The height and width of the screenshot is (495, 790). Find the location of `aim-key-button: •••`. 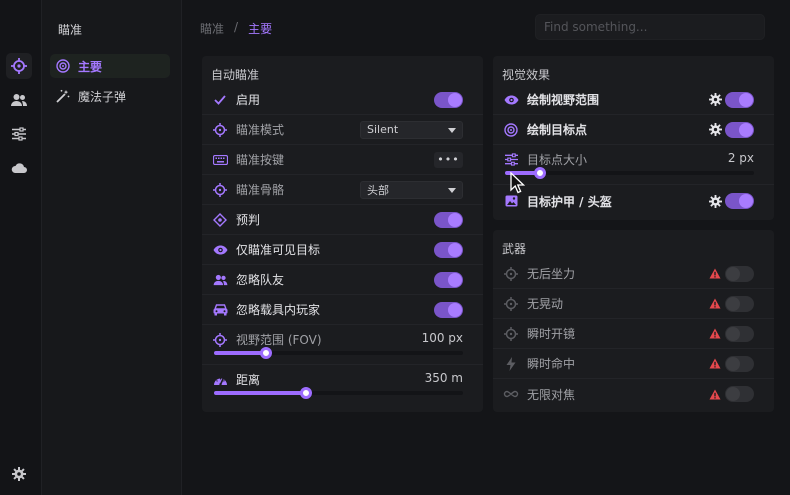

aim-key-button: ••• is located at coordinates (448, 159).